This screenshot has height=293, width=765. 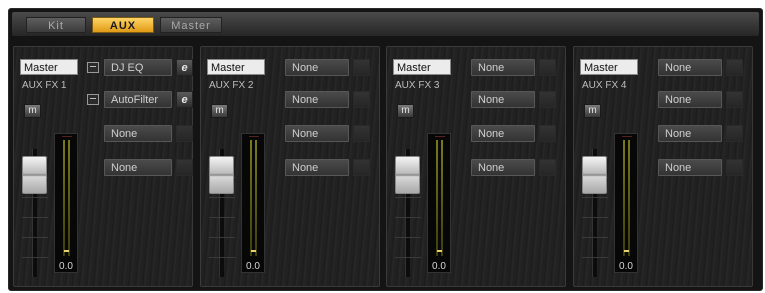 I want to click on fx-slot: AutoFilter e, so click(x=103, y=99).